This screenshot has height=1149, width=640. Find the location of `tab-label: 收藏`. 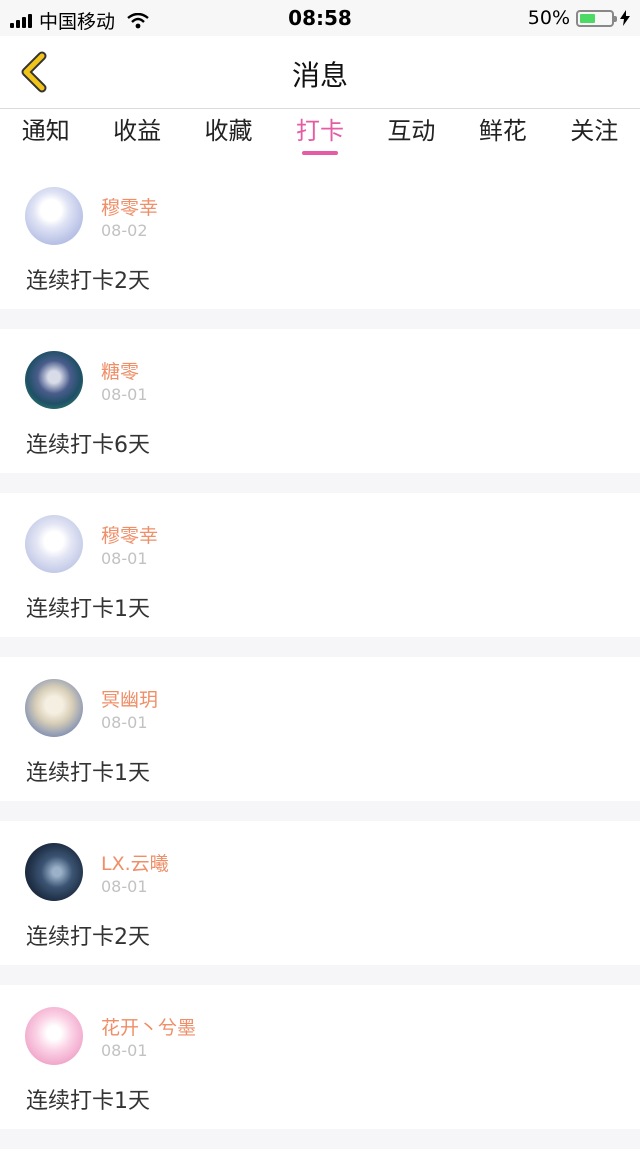

tab-label: 收藏 is located at coordinates (228, 131).